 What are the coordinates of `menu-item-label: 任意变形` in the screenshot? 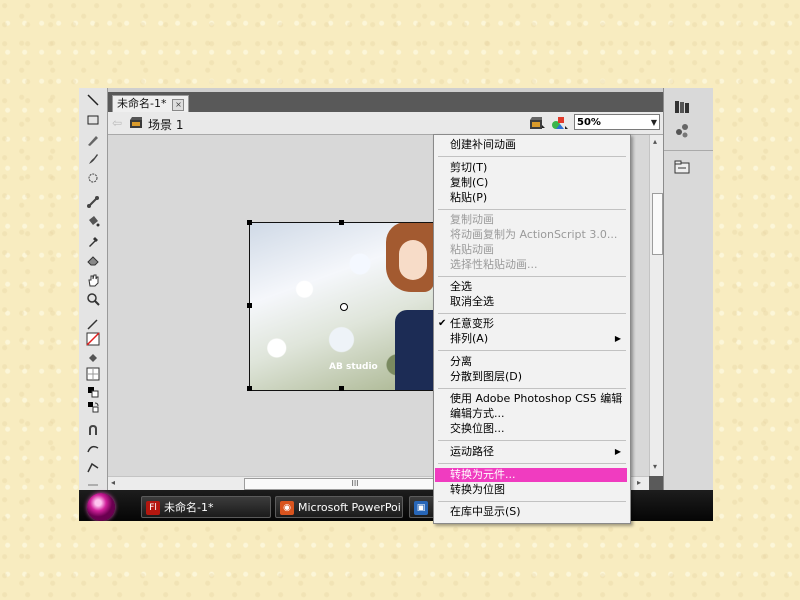 It's located at (472, 323).